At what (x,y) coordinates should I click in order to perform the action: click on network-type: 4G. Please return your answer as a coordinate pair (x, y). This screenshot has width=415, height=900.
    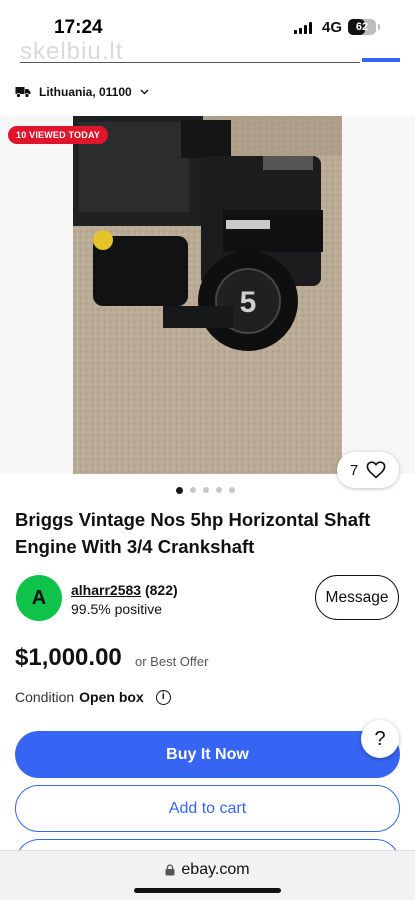
    Looking at the image, I should click on (332, 27).